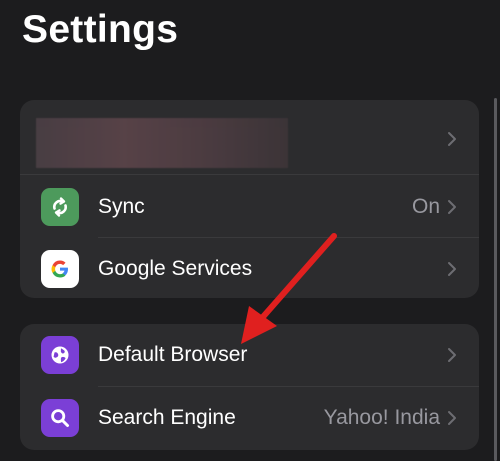  What do you see at coordinates (249, 418) in the screenshot?
I see `search-engine-row: Search Engine Yahoo! India` at bounding box center [249, 418].